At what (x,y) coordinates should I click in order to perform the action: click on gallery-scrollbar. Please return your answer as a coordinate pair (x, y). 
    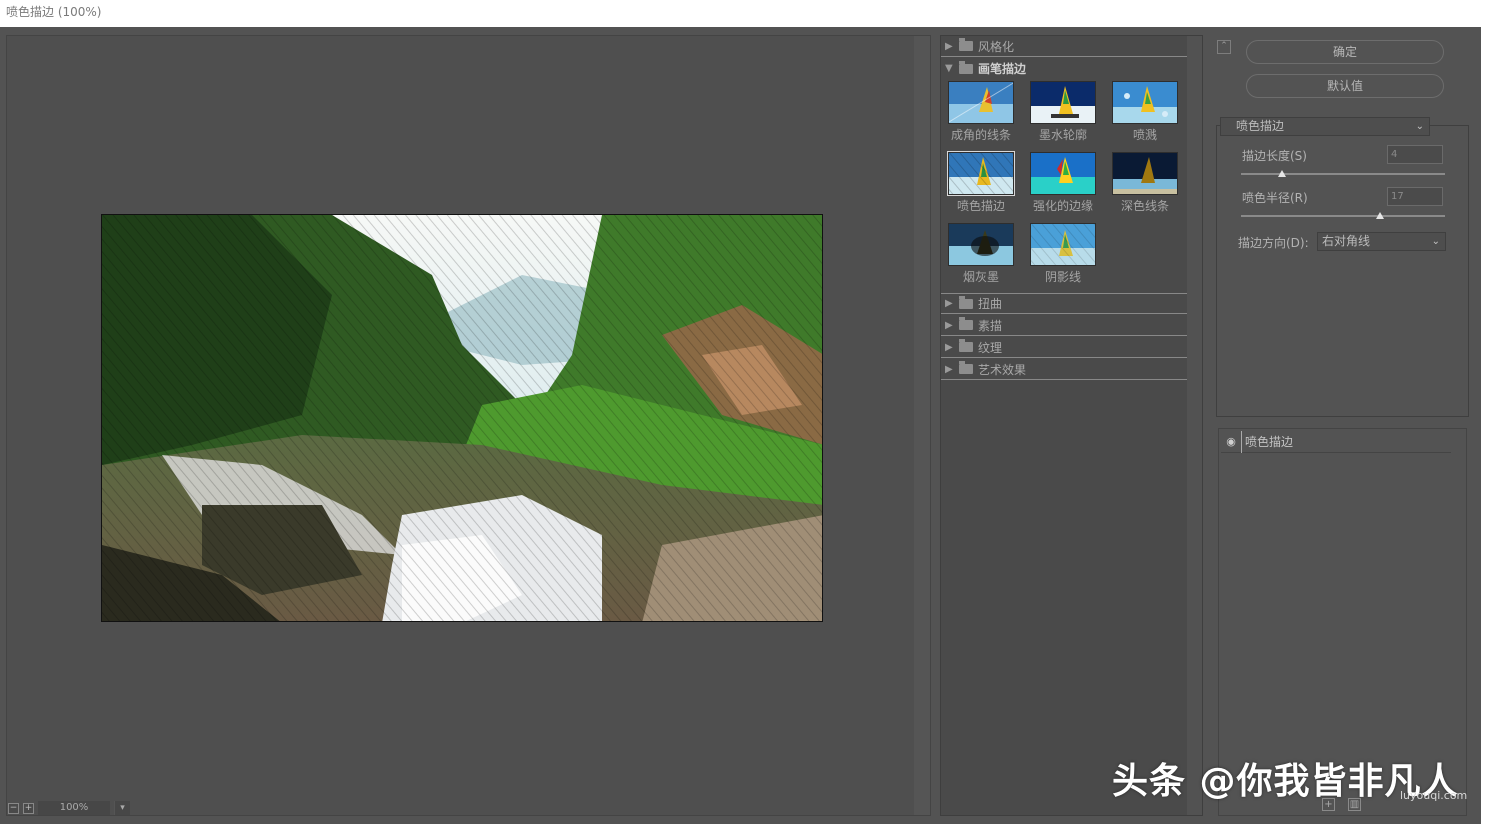
    Looking at the image, I should click on (1194, 425).